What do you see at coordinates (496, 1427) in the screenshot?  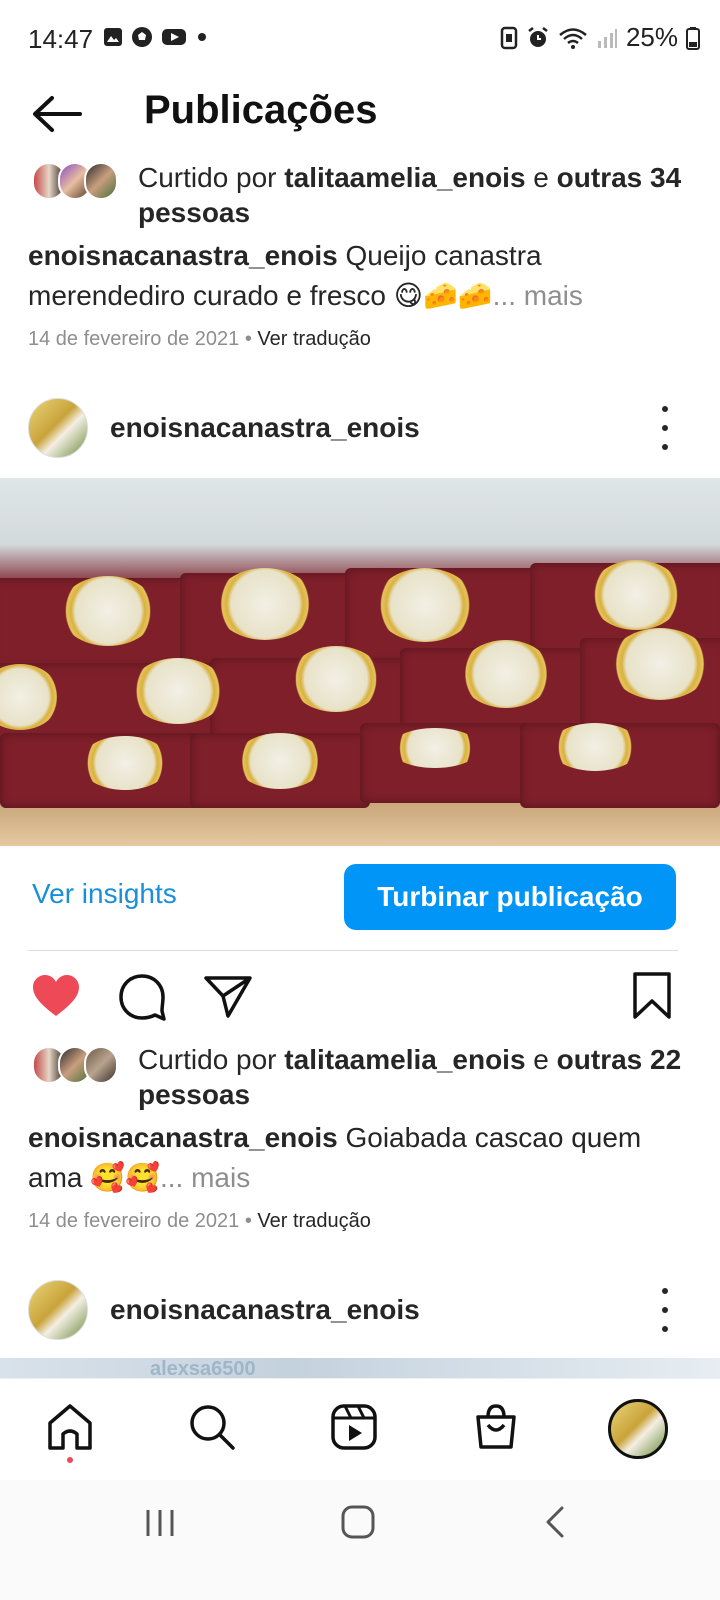 I see `shop-icon` at bounding box center [496, 1427].